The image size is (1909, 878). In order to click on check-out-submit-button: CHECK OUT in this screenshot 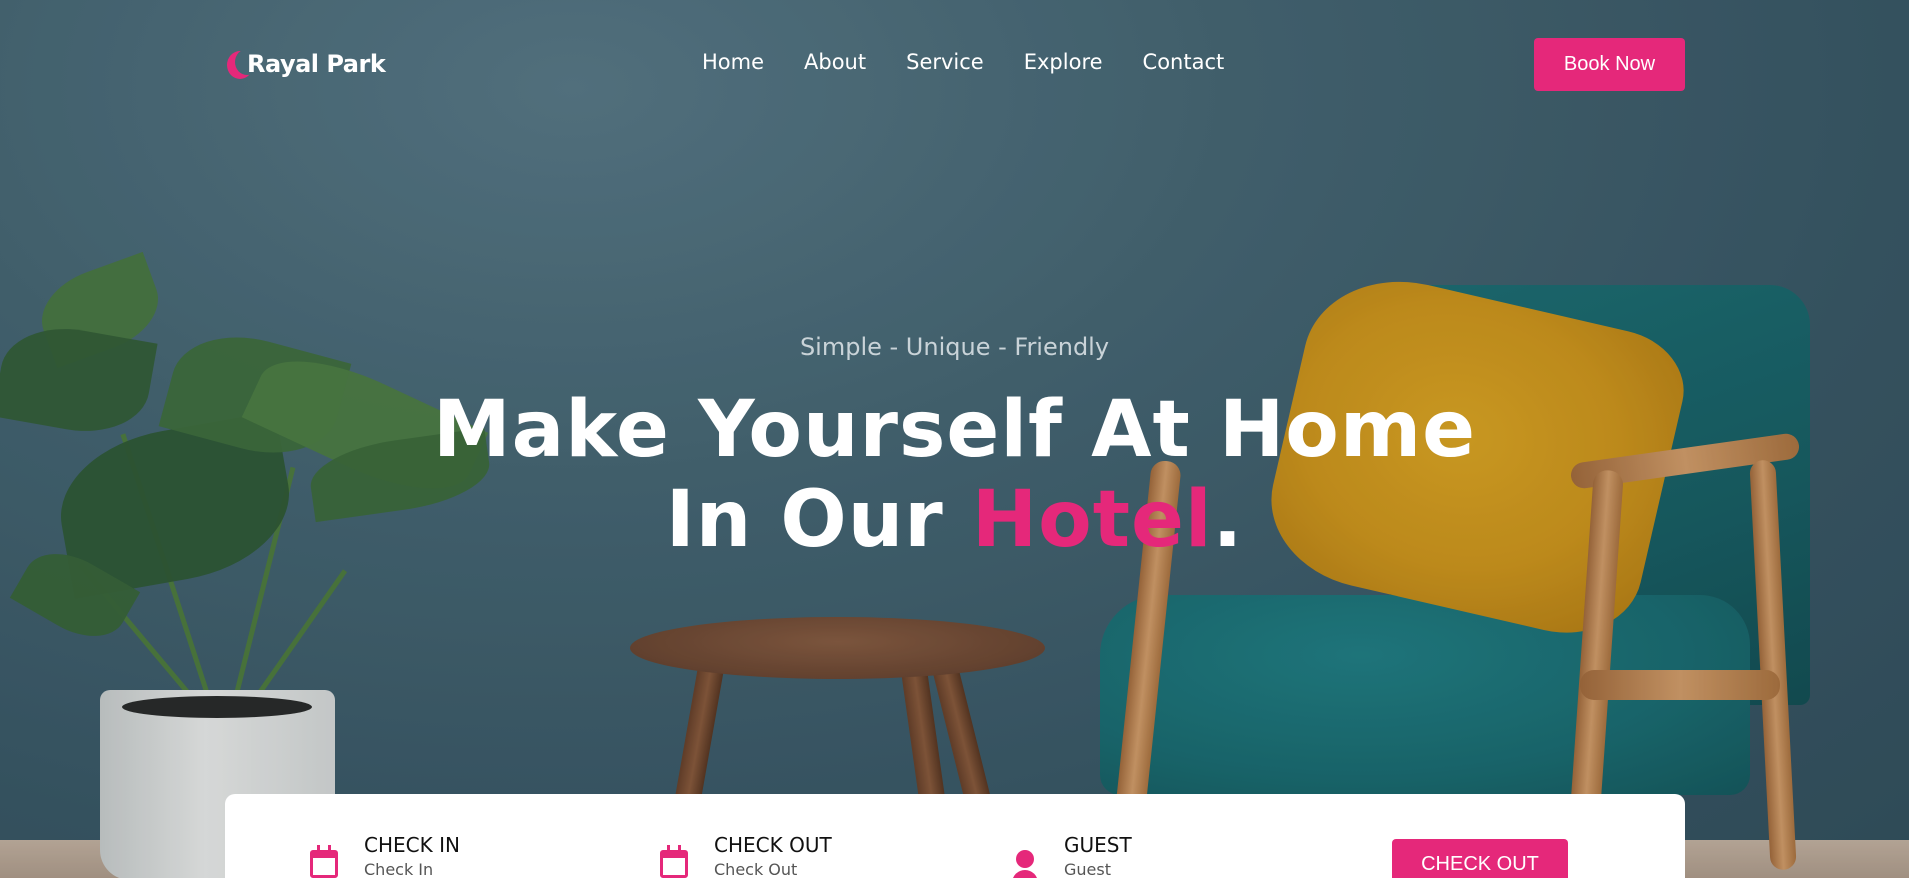, I will do `click(1480, 858)`.